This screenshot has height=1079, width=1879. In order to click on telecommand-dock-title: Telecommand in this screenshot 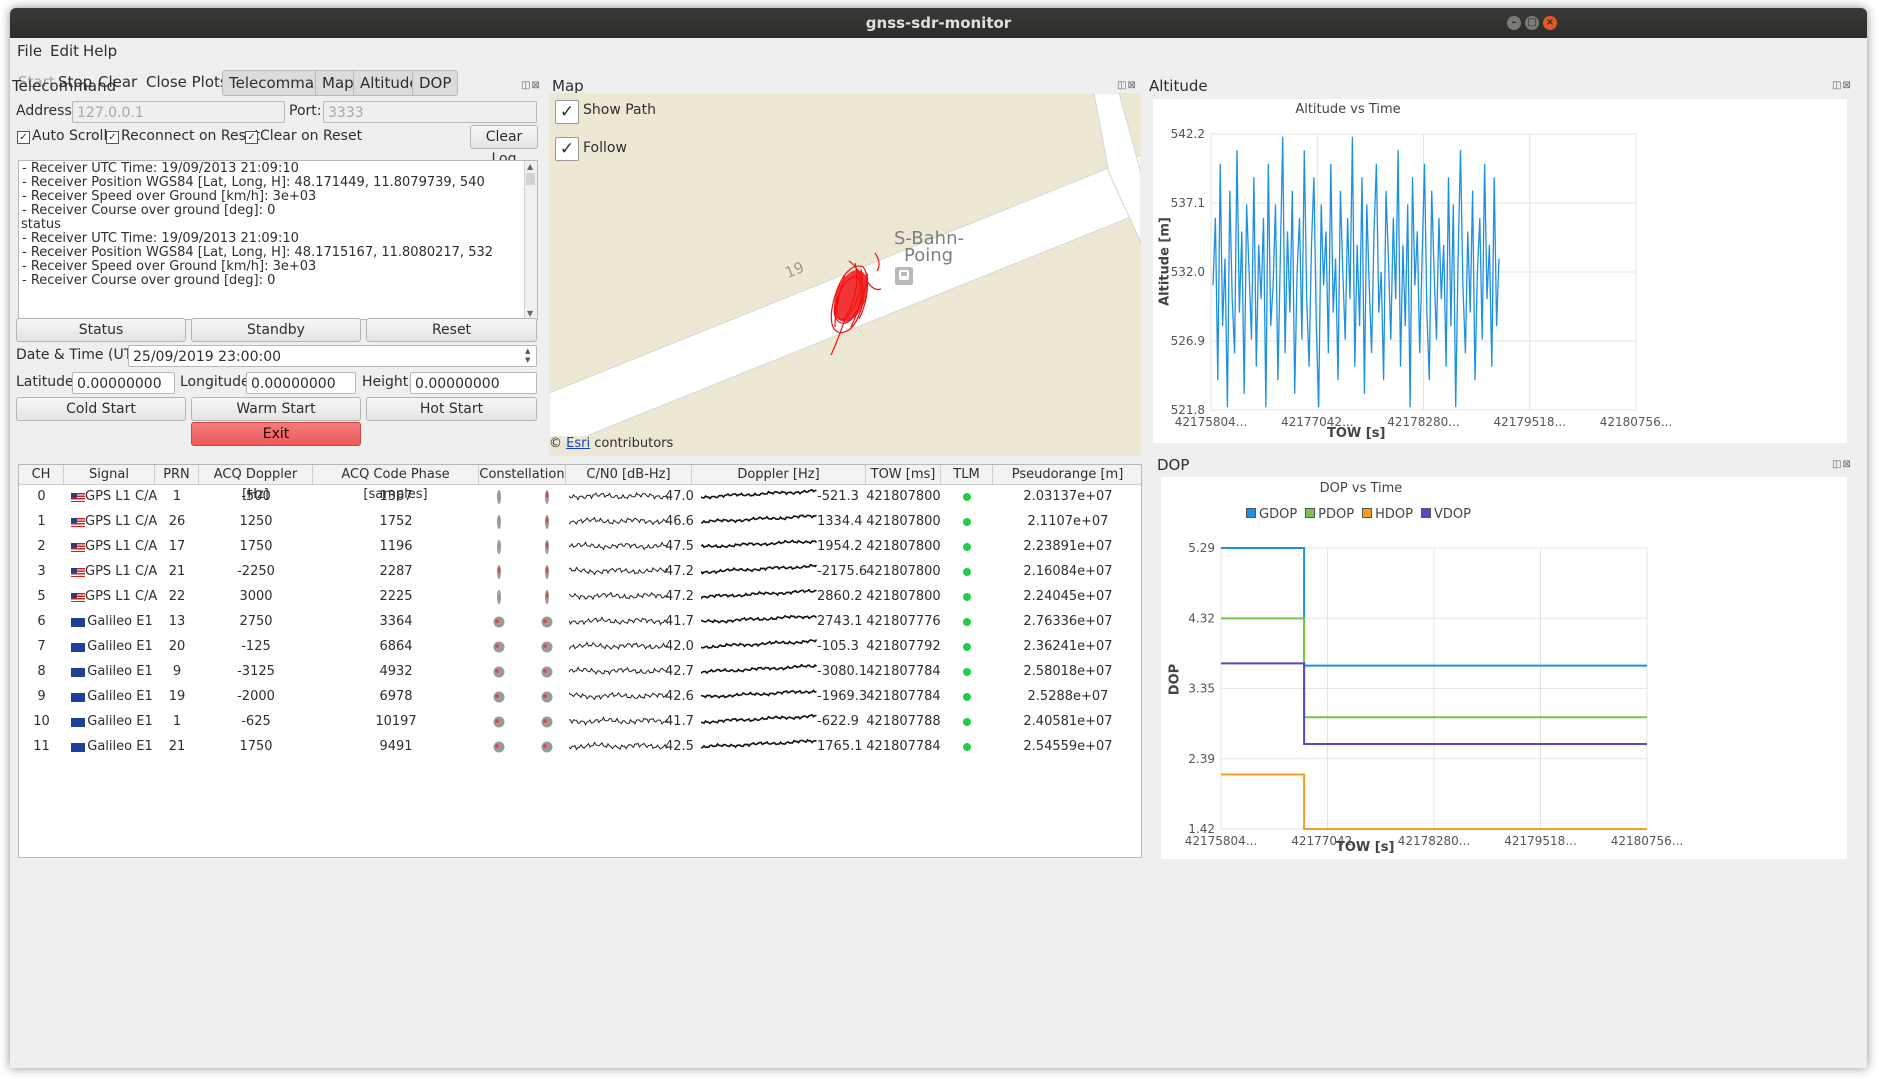, I will do `click(64, 86)`.